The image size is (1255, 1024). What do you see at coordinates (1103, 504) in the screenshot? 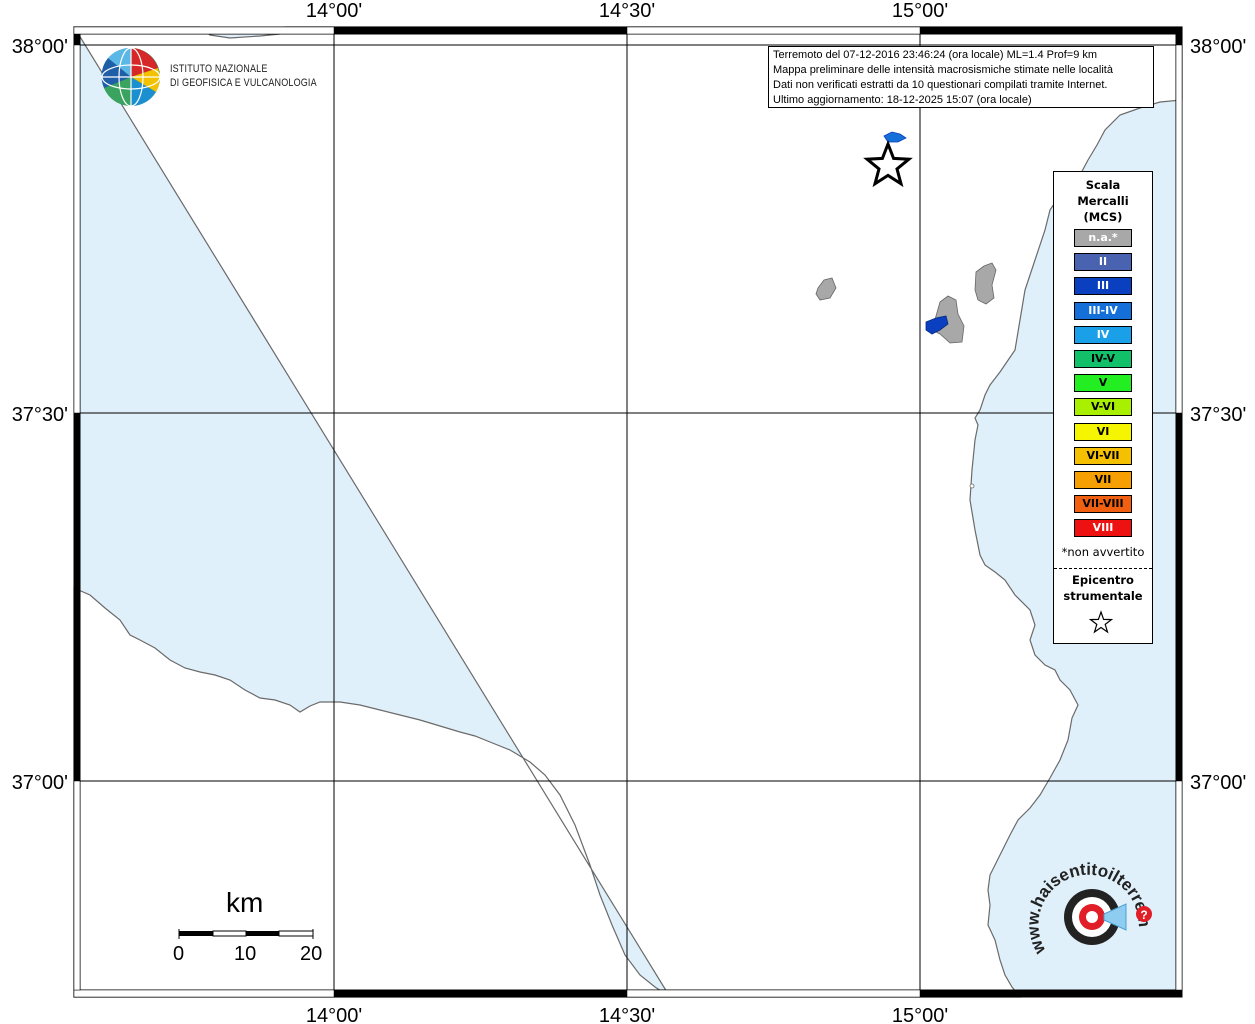
I see `legend-swatch-viiviii: VII-VIII` at bounding box center [1103, 504].